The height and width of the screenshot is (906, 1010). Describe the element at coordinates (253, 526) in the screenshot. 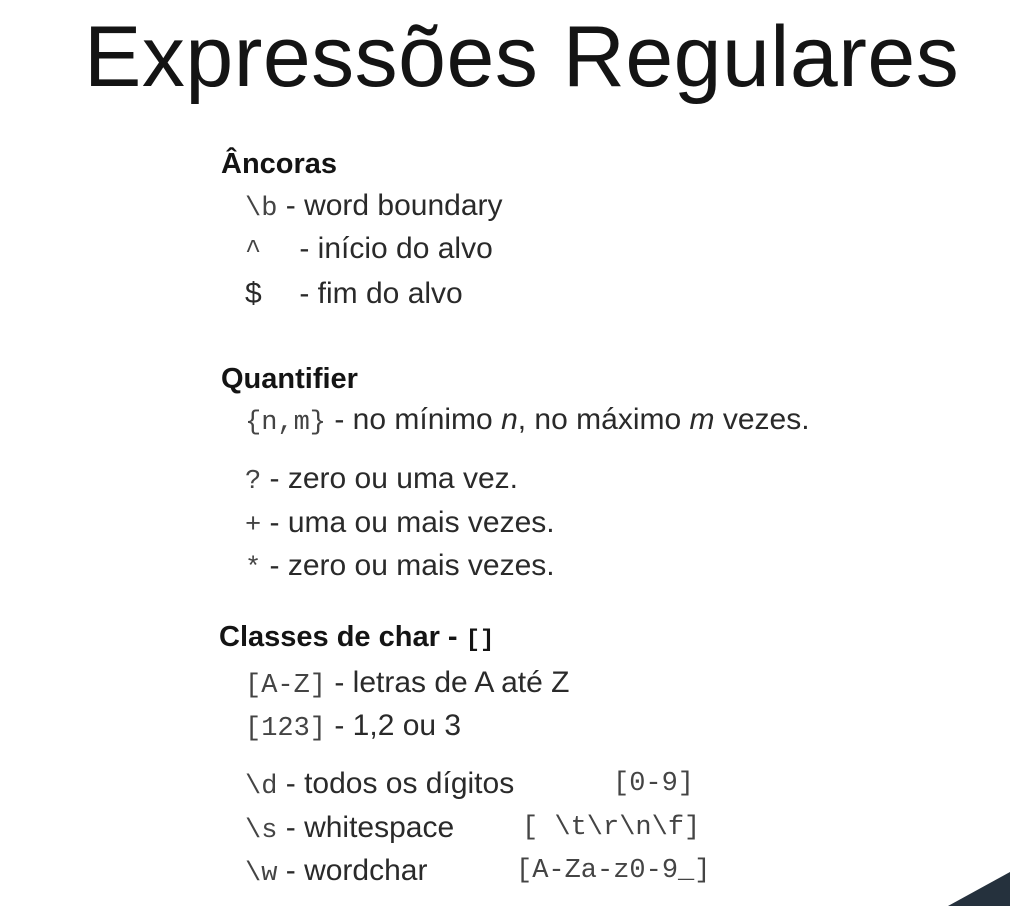

I see `quantifier-code: +` at that location.